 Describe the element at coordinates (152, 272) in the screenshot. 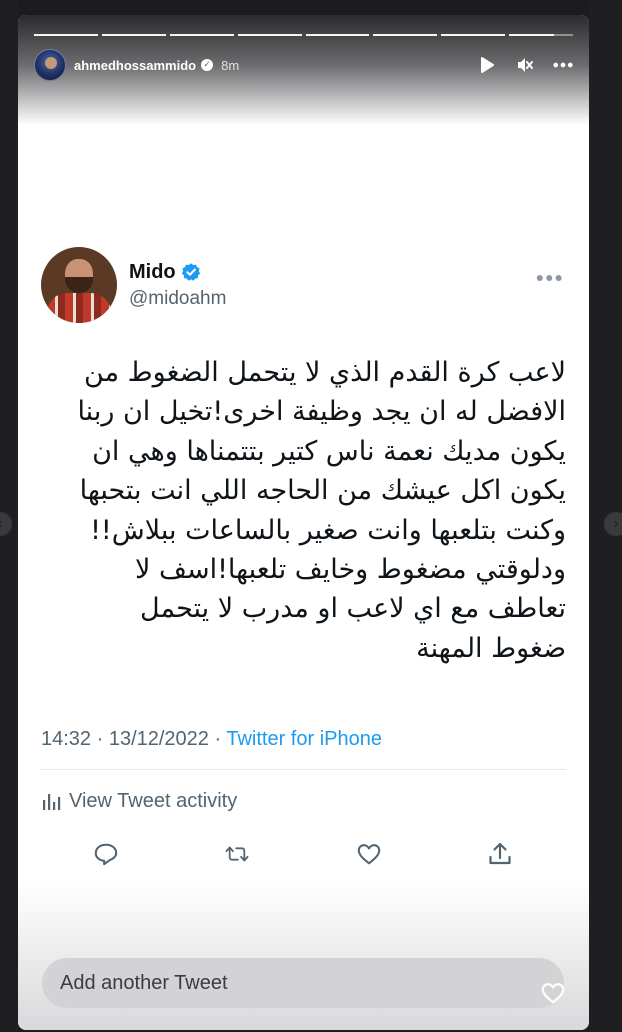

I see `tweet-display-name: Mido` at that location.